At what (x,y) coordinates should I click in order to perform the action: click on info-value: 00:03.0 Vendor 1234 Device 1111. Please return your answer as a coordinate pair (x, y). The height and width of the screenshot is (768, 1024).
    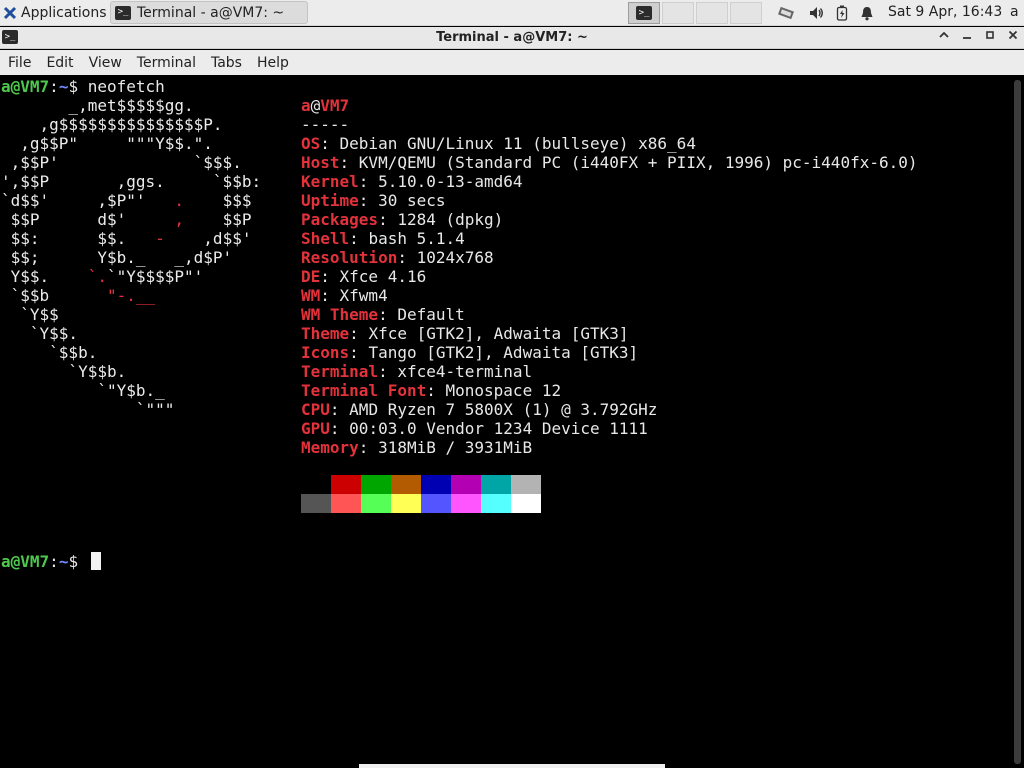
    Looking at the image, I should click on (498, 428).